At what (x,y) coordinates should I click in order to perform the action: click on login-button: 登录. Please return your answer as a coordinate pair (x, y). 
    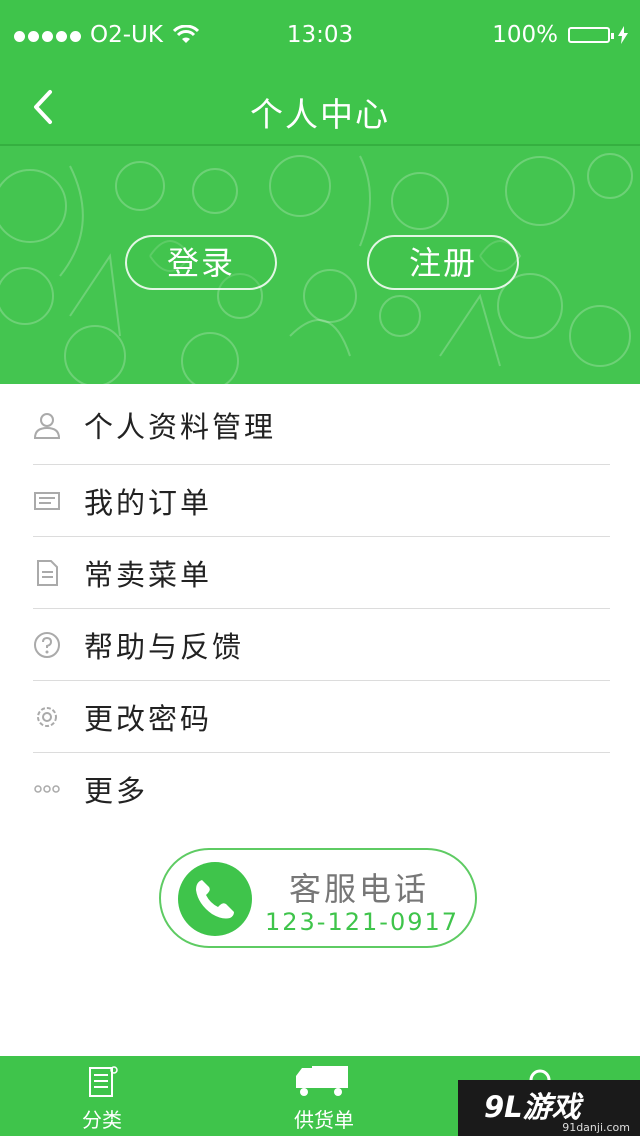
    Looking at the image, I should click on (201, 262).